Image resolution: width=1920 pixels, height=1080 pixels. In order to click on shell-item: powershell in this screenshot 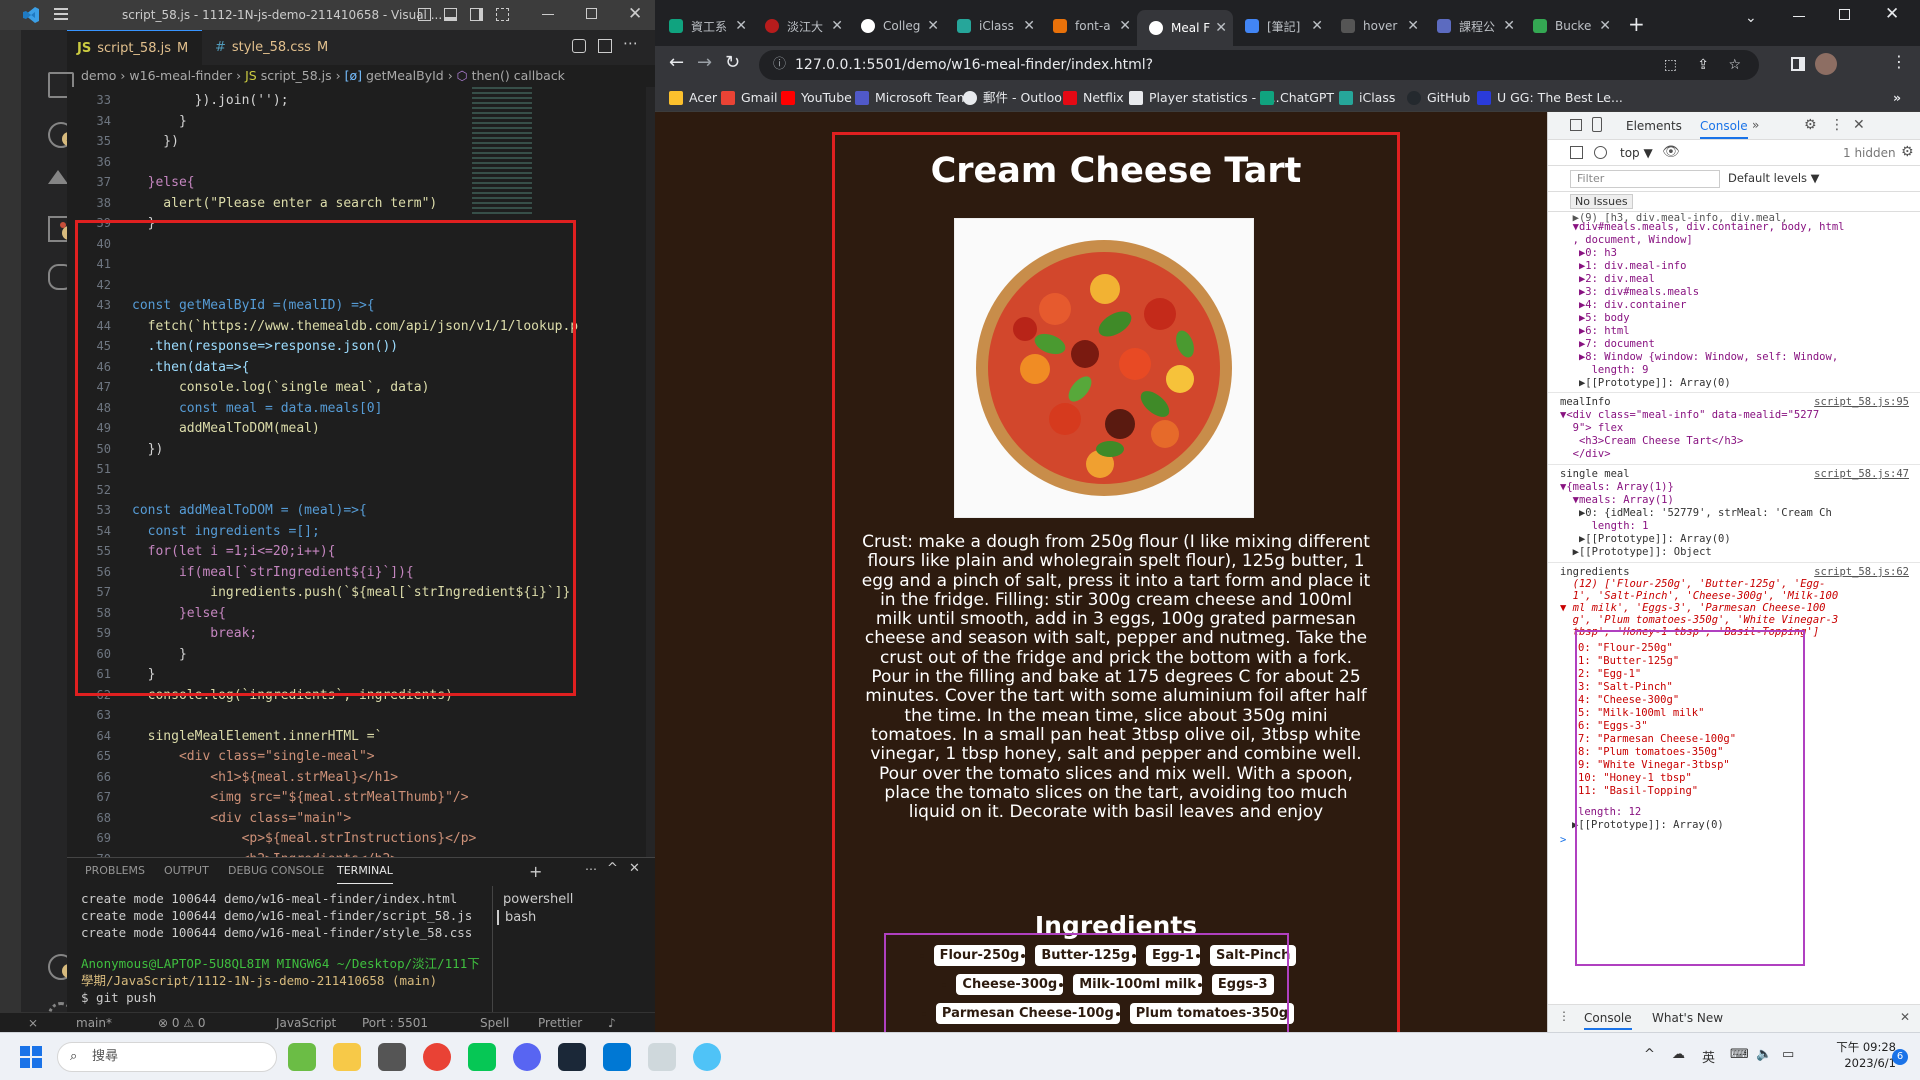, I will do `click(538, 899)`.